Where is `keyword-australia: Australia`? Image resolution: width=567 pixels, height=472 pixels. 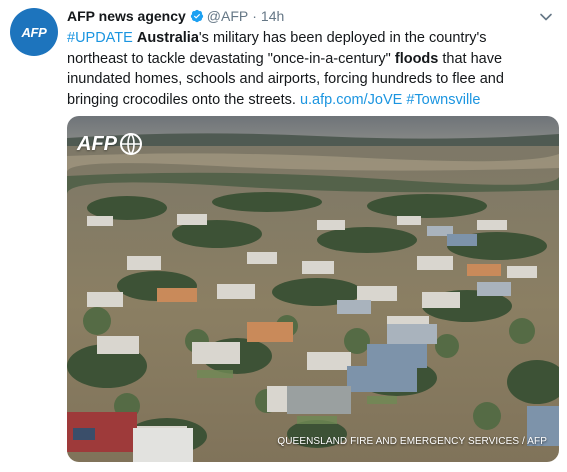 keyword-australia: Australia is located at coordinates (167, 38).